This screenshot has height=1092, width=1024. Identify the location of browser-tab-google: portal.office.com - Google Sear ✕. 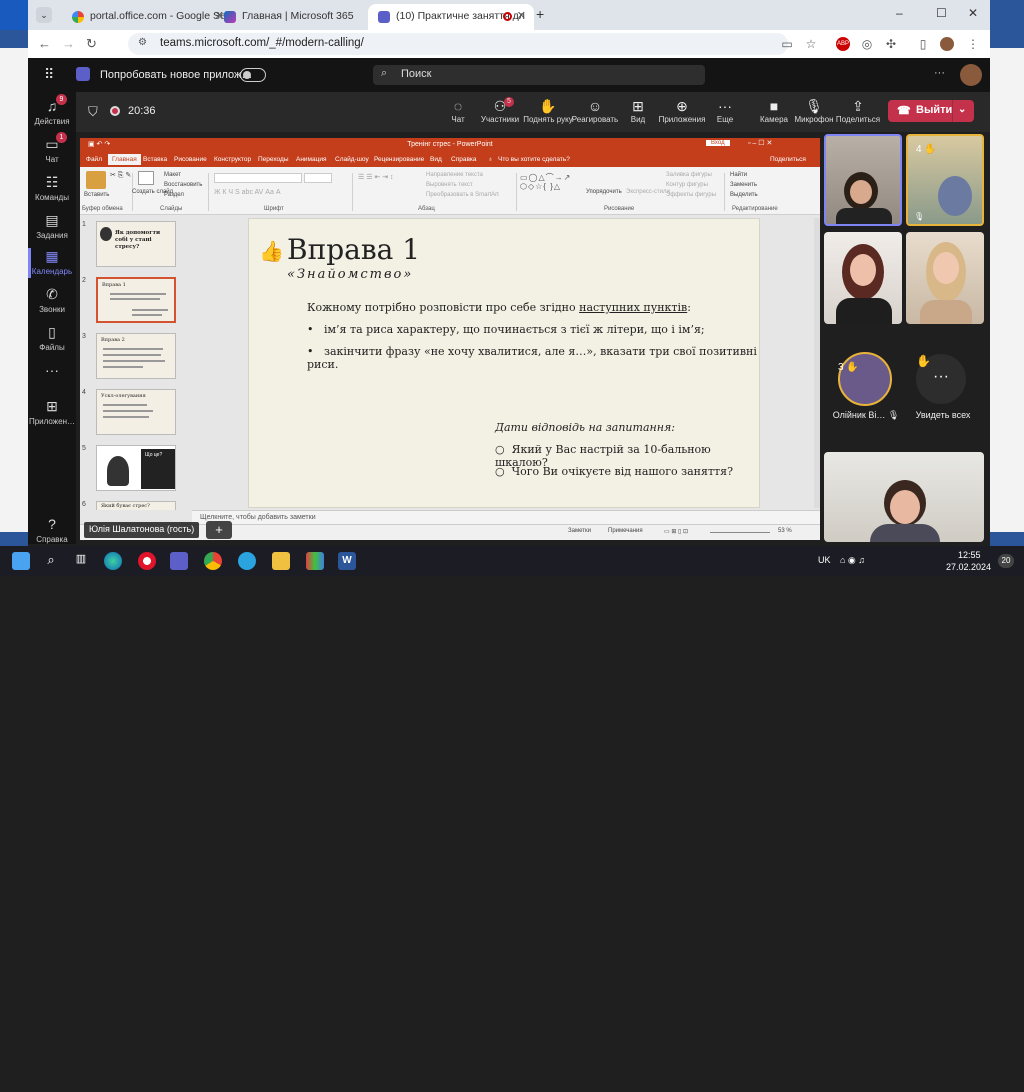
(147, 17).